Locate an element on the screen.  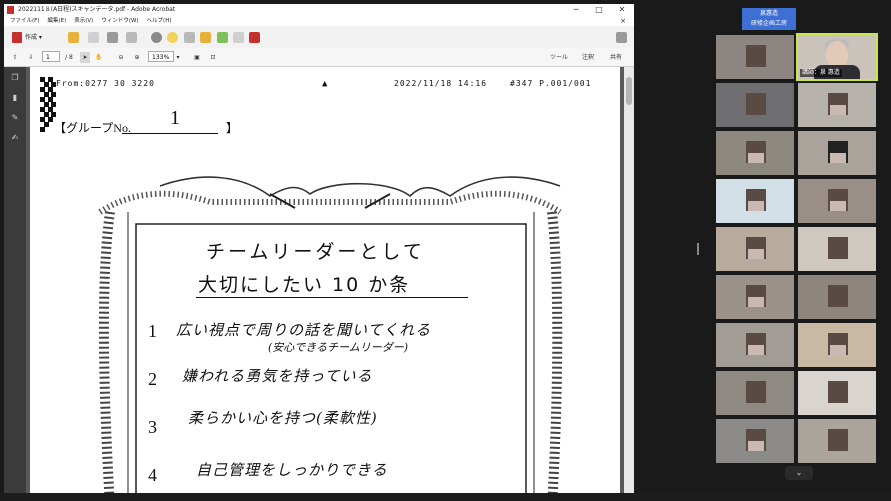
tools-tab: ツール is located at coordinates (559, 57).